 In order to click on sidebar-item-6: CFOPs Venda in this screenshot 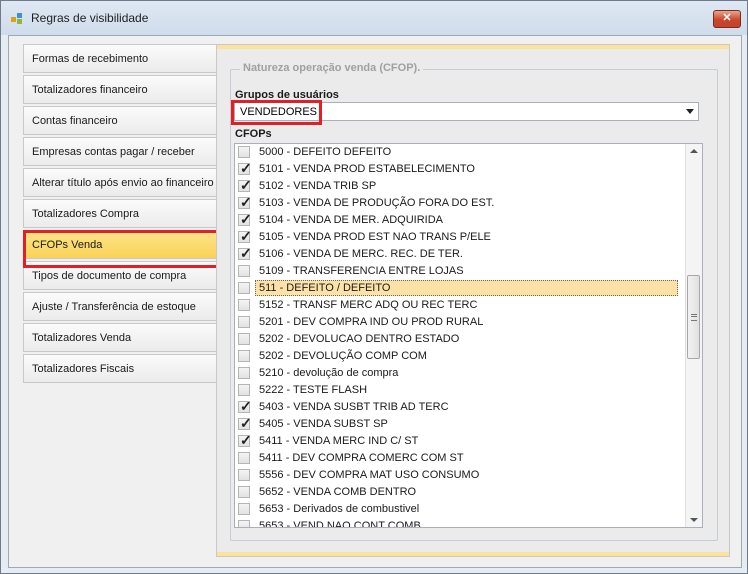, I will do `click(120, 244)`.